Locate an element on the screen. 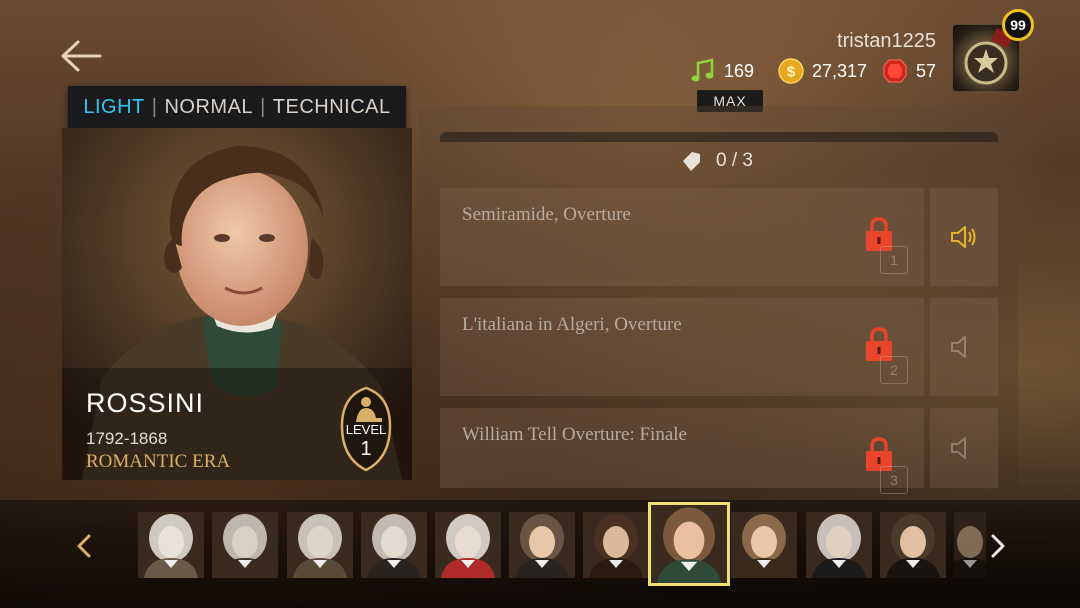 The height and width of the screenshot is (608, 1080). notes-value: 169 is located at coordinates (739, 70).